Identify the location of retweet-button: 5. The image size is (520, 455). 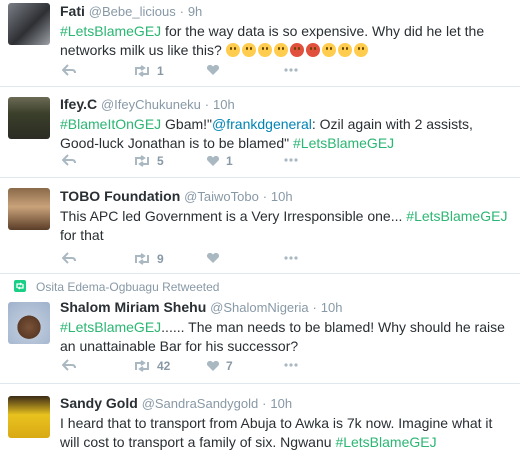
(148, 161).